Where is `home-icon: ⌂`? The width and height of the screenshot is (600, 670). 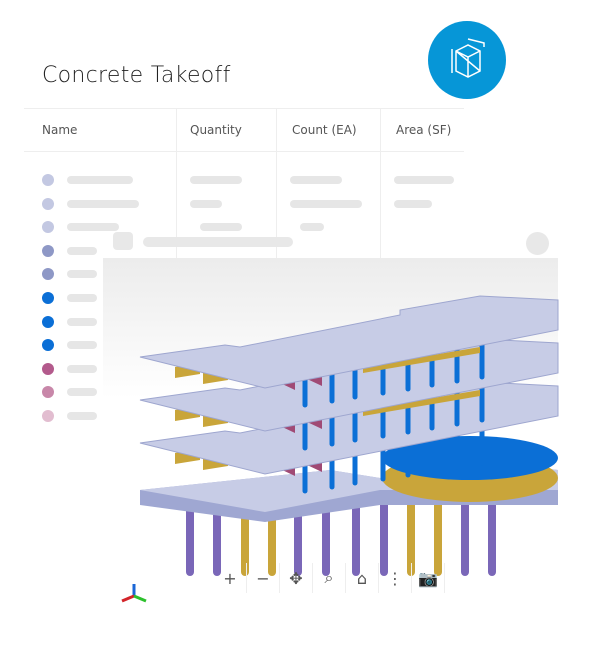 home-icon: ⌂ is located at coordinates (362, 578).